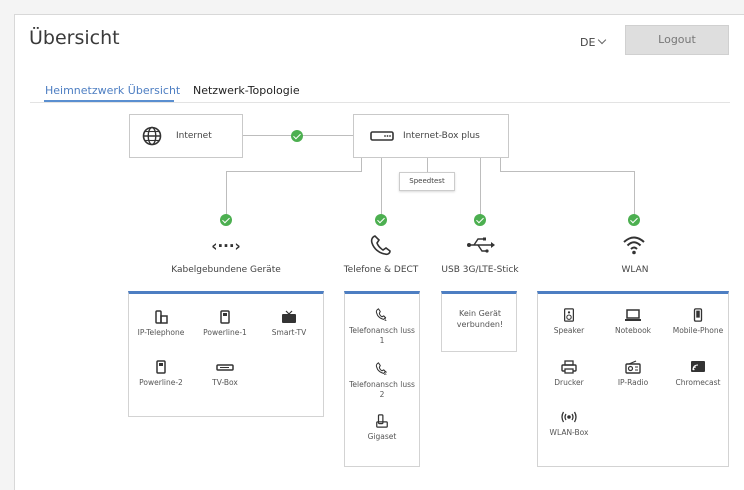 The width and height of the screenshot is (744, 490). What do you see at coordinates (480, 188) in the screenshot?
I see `usb-link-line` at bounding box center [480, 188].